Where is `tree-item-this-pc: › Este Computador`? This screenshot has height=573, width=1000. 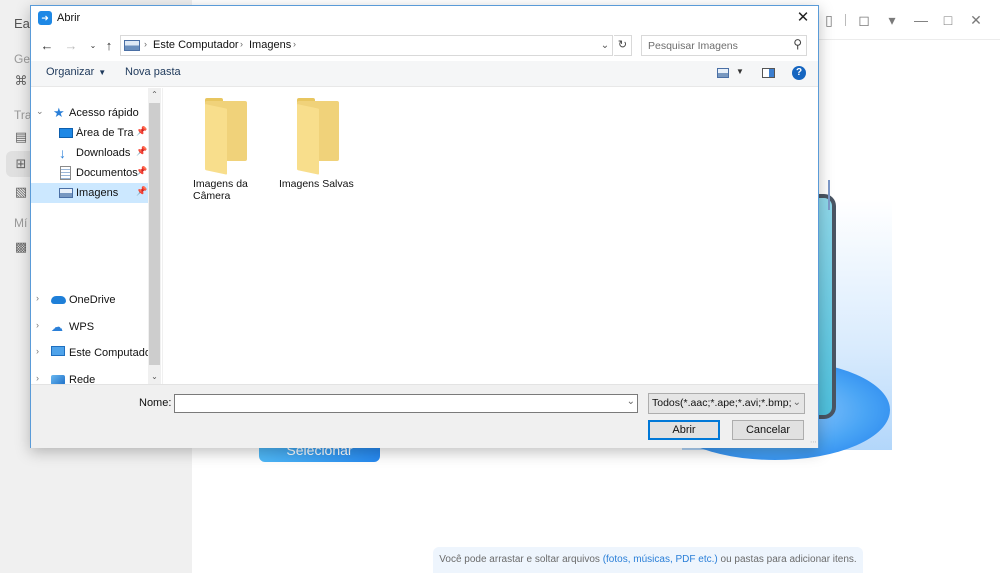 tree-item-this-pc: › Este Computador is located at coordinates (96, 353).